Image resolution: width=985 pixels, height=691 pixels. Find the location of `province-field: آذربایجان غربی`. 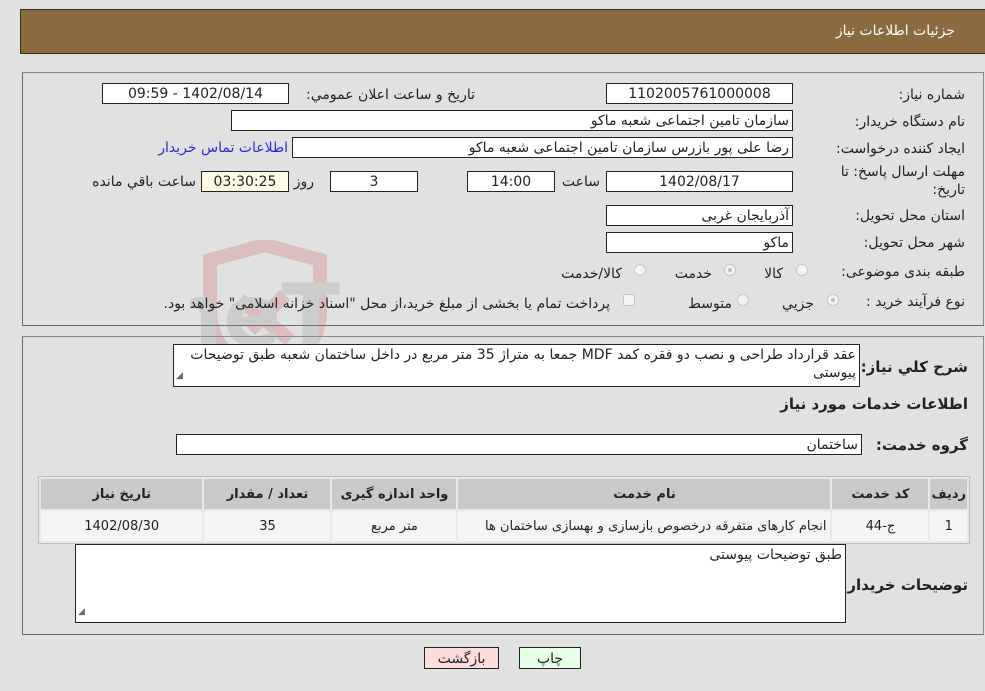

province-field: آذربایجان غربی is located at coordinates (699, 215).